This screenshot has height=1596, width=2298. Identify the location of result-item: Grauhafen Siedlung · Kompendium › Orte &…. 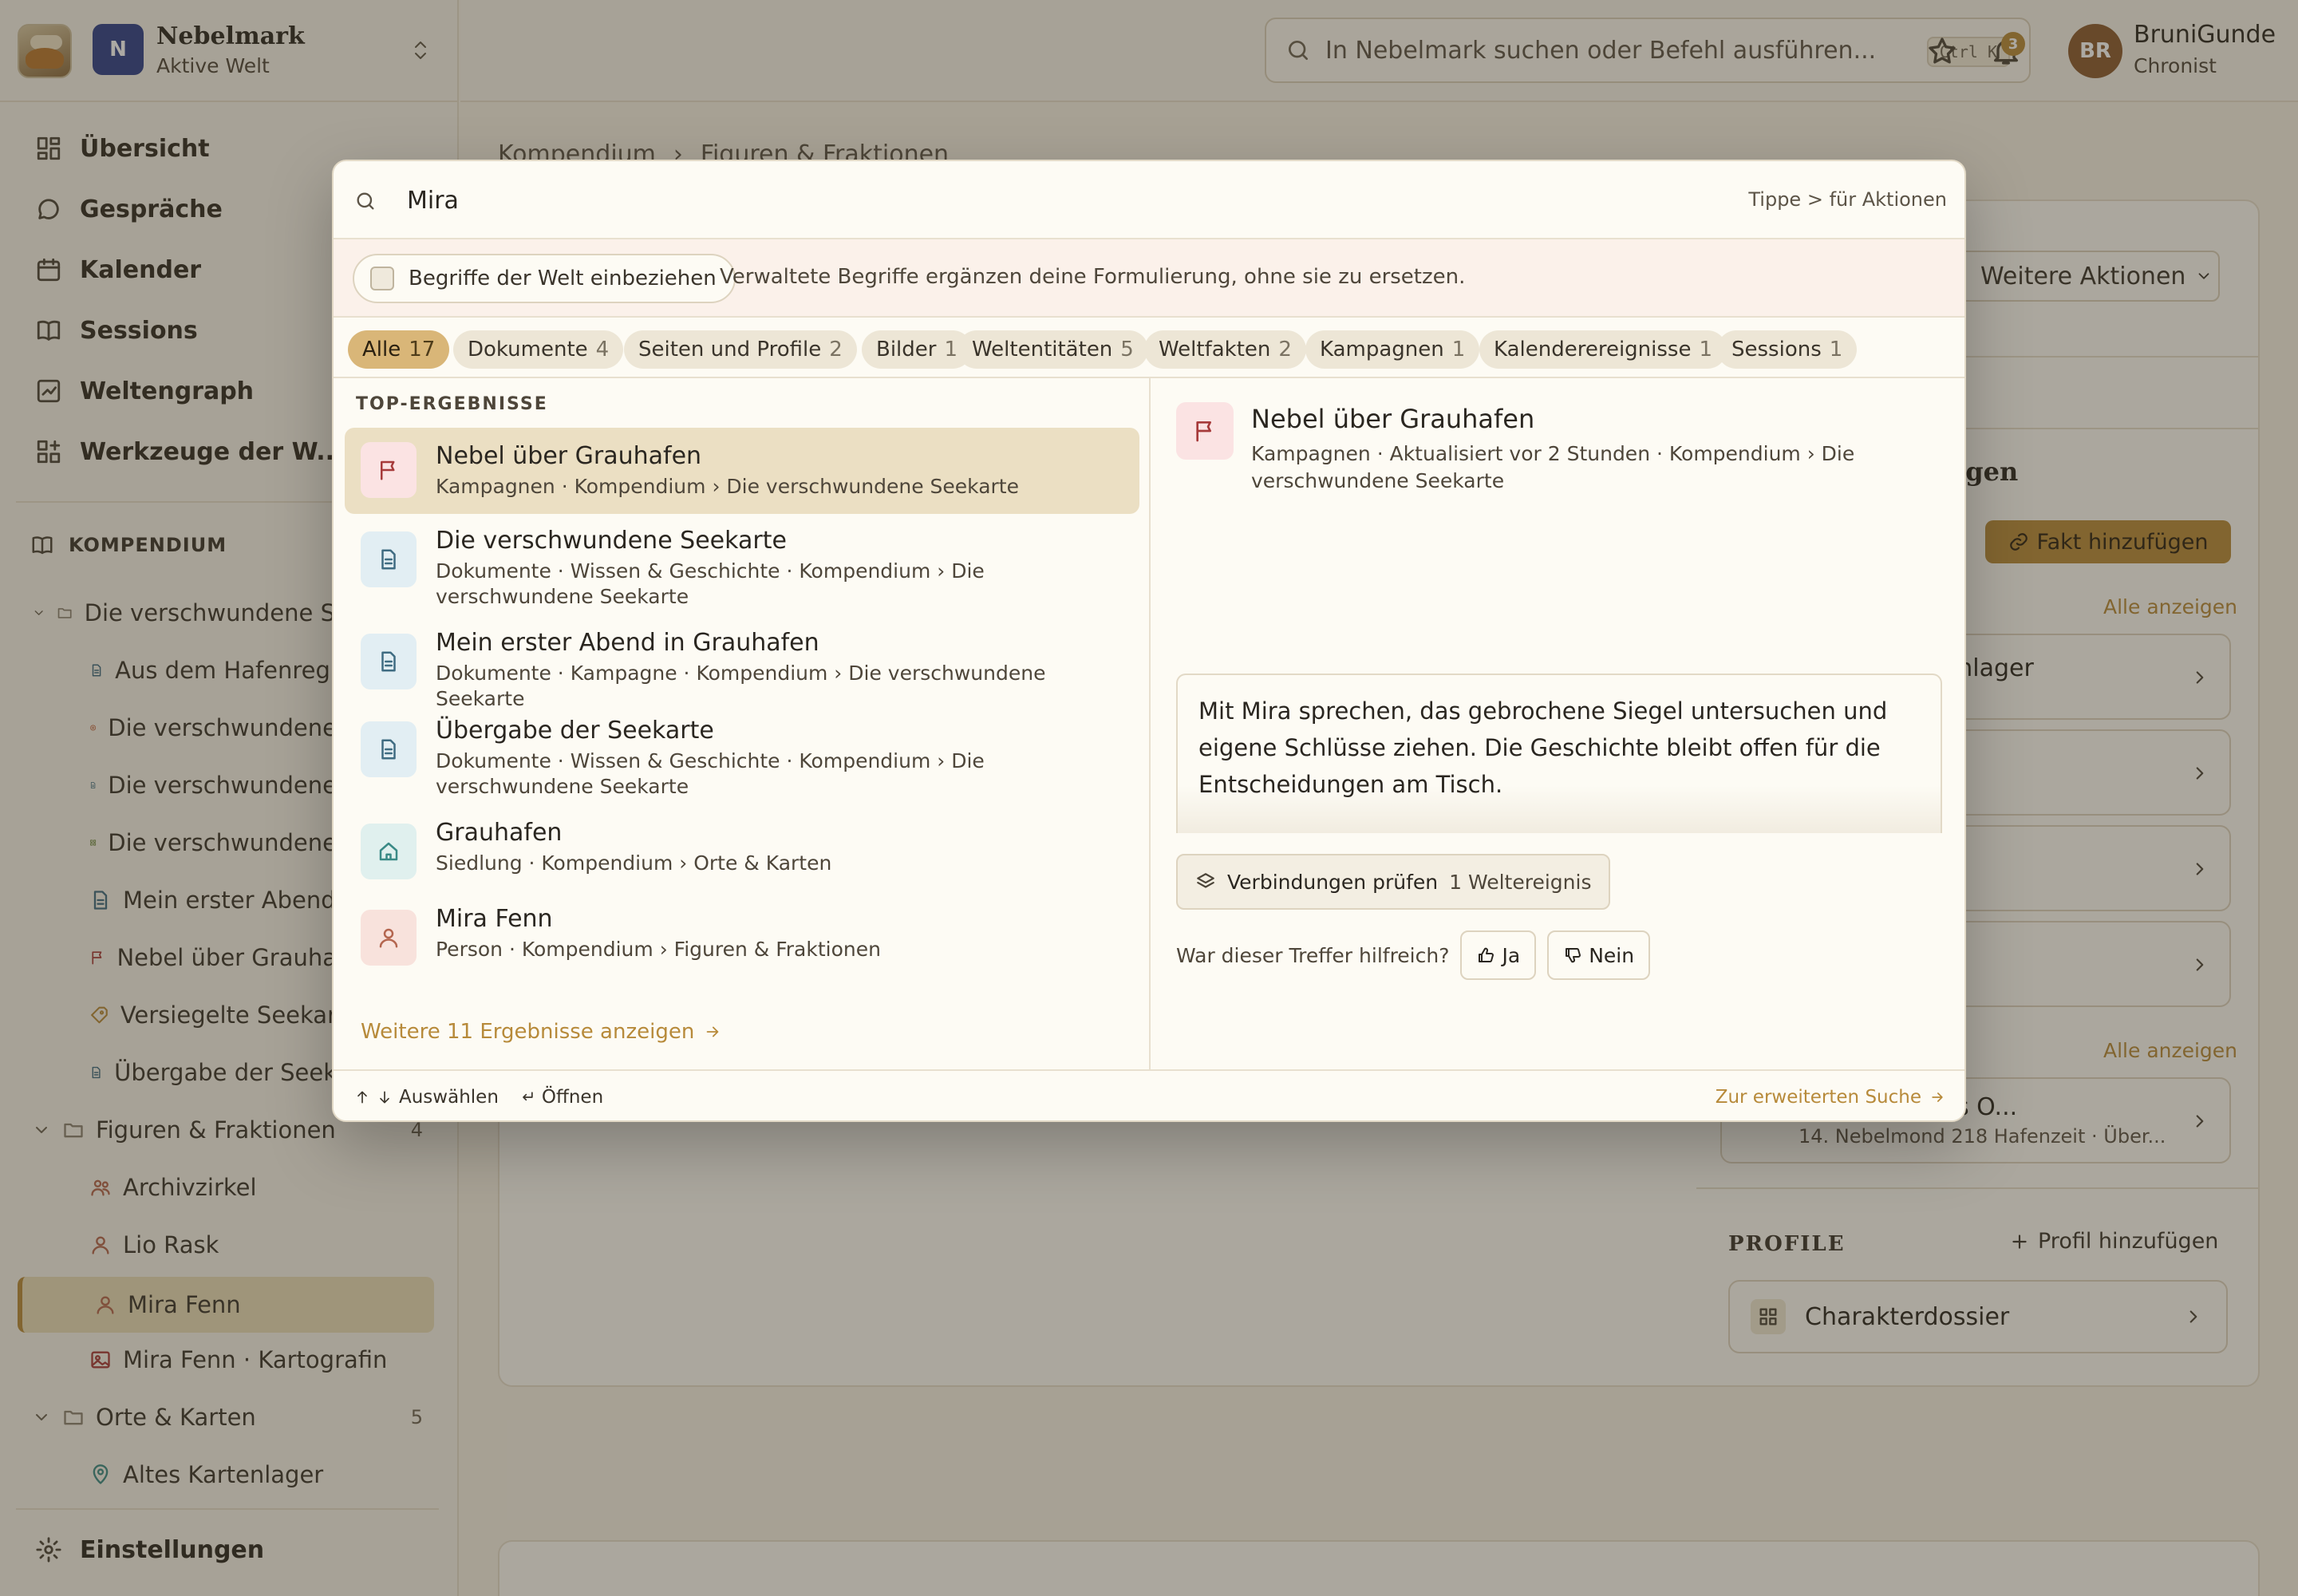
(742, 852).